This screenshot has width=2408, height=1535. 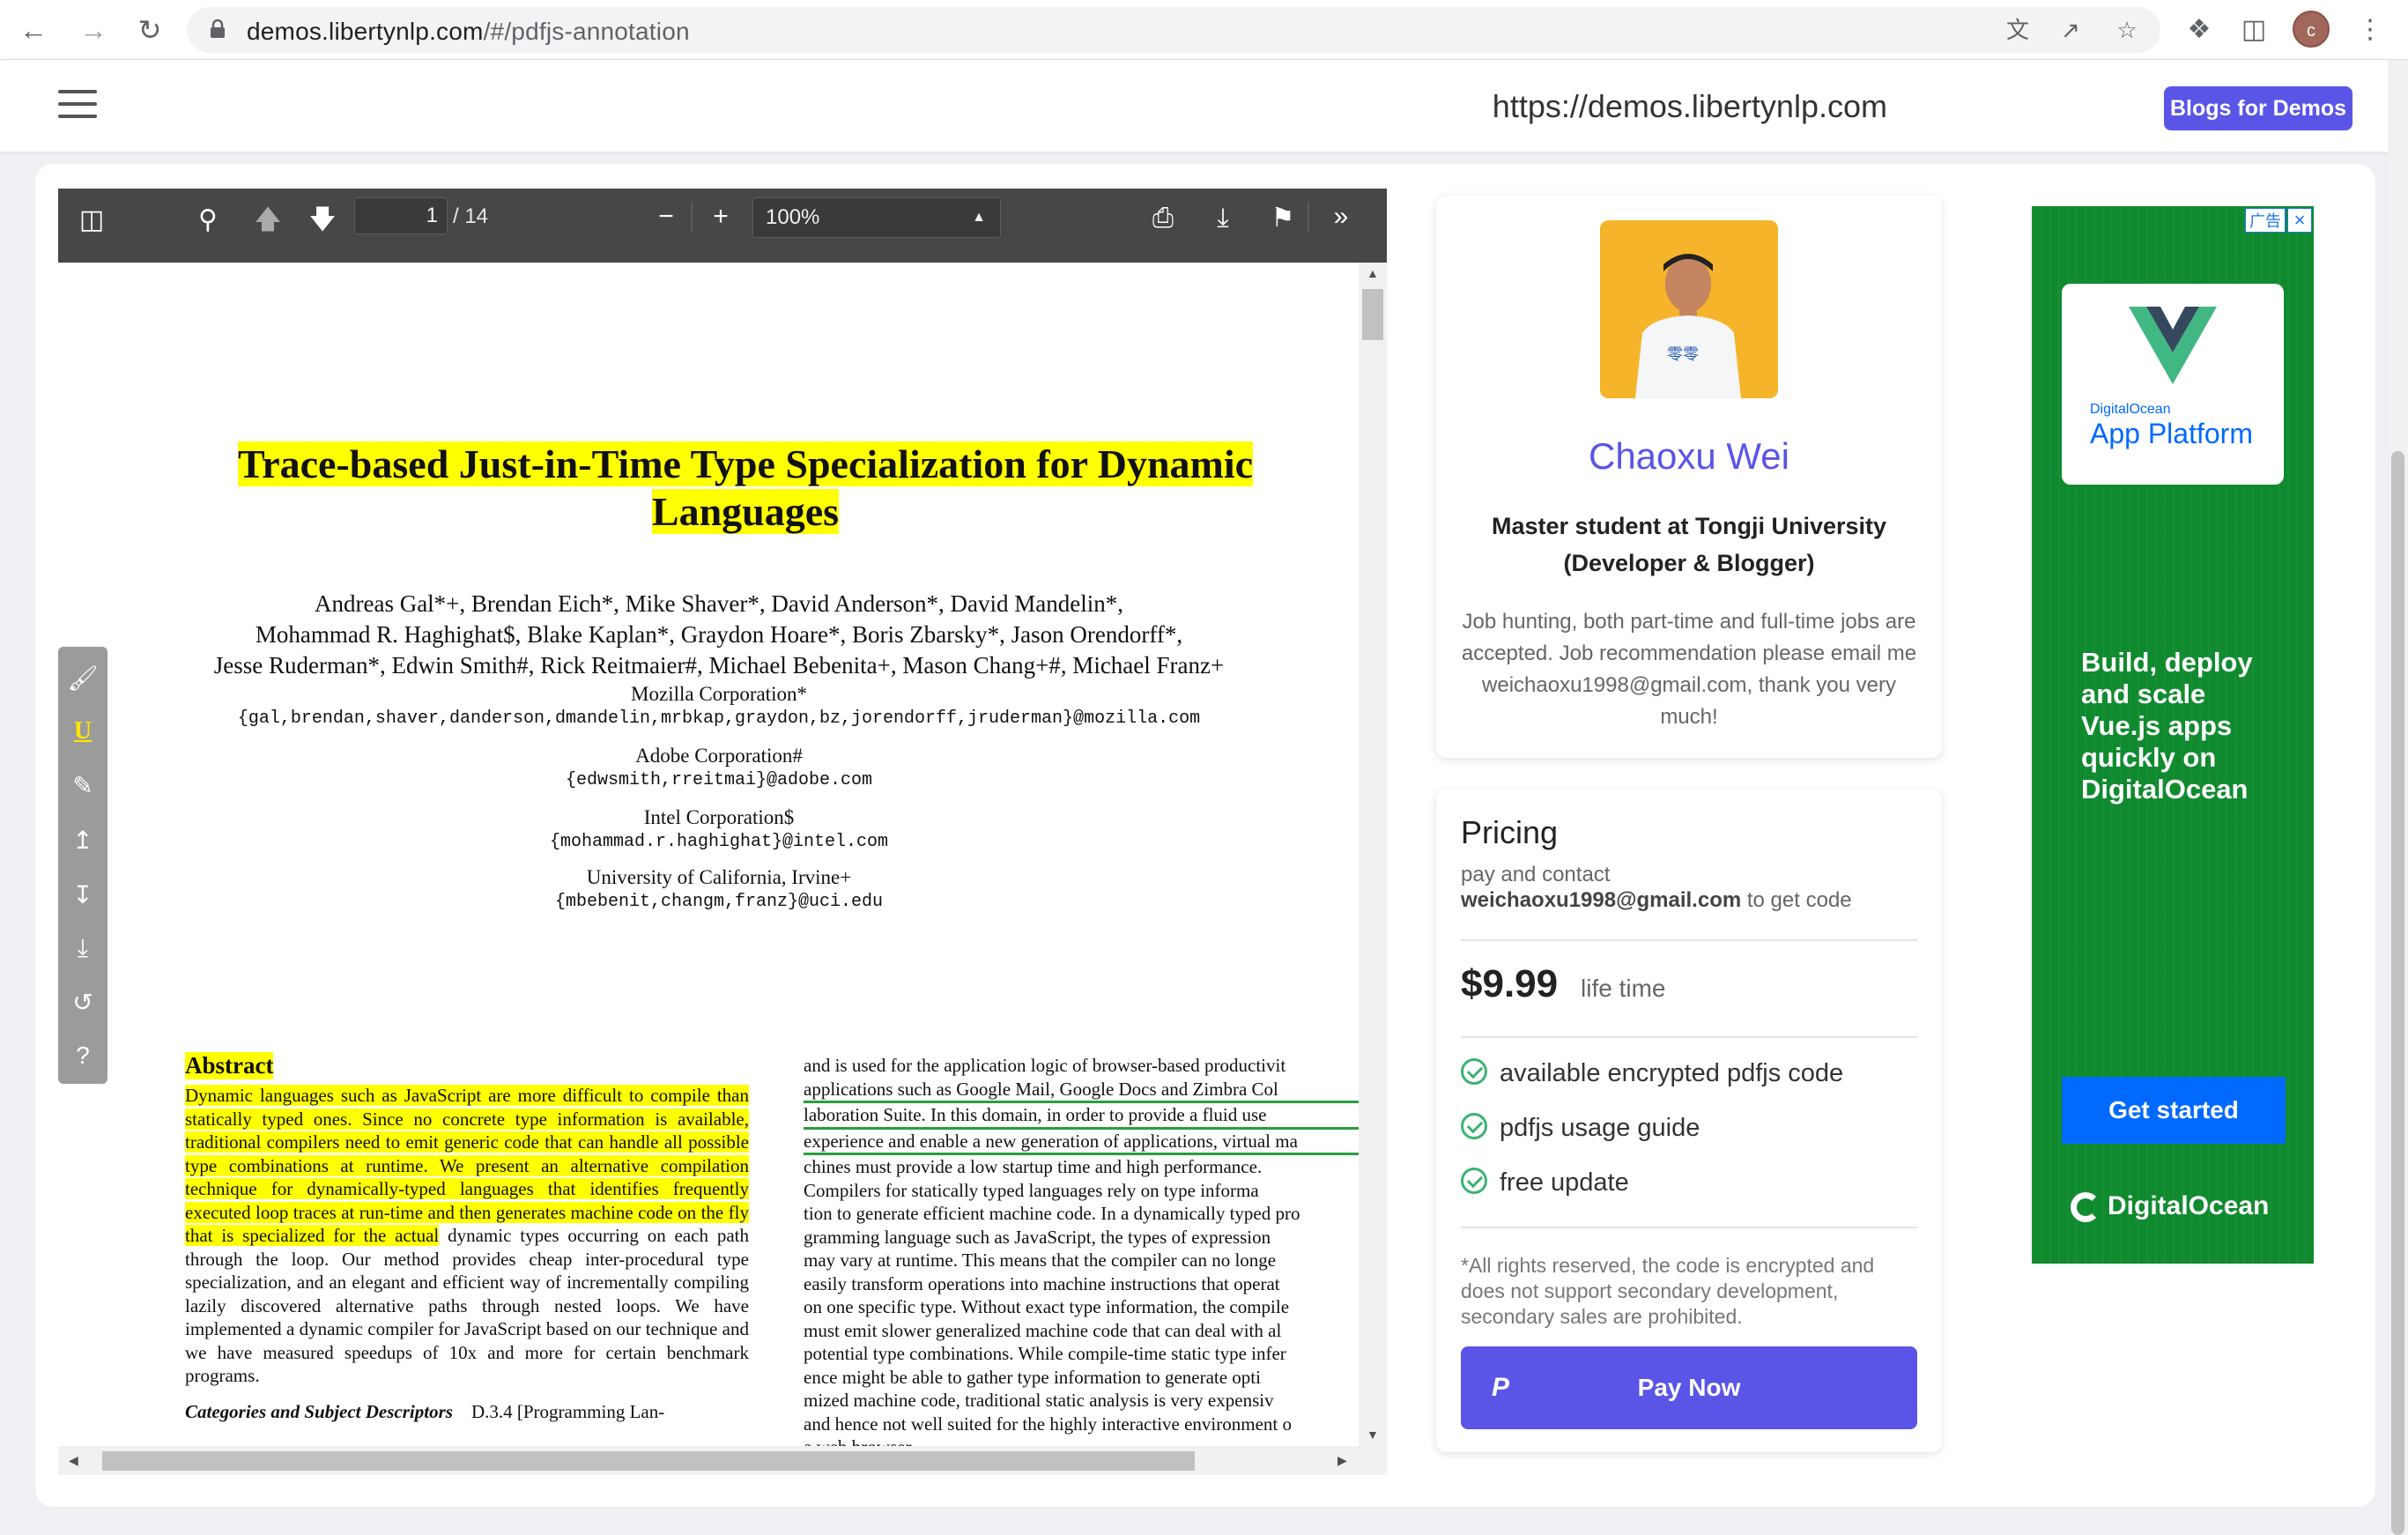 What do you see at coordinates (208, 220) in the screenshot?
I see `search-icon: ⚲` at bounding box center [208, 220].